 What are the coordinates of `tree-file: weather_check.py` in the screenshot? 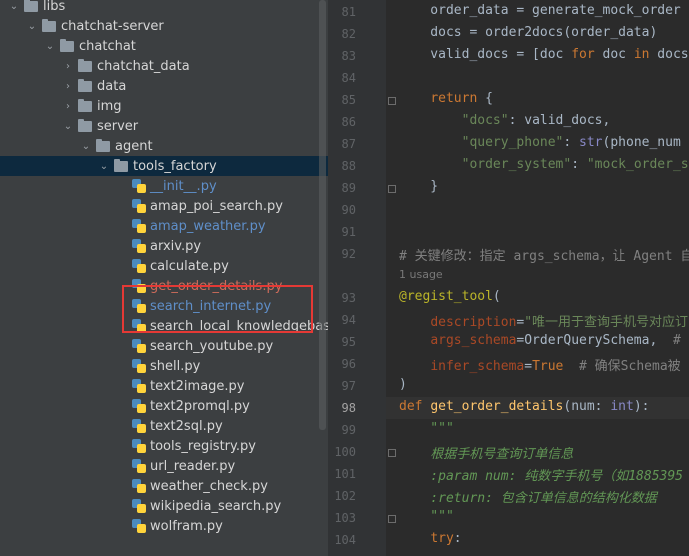 It's located at (164, 486).